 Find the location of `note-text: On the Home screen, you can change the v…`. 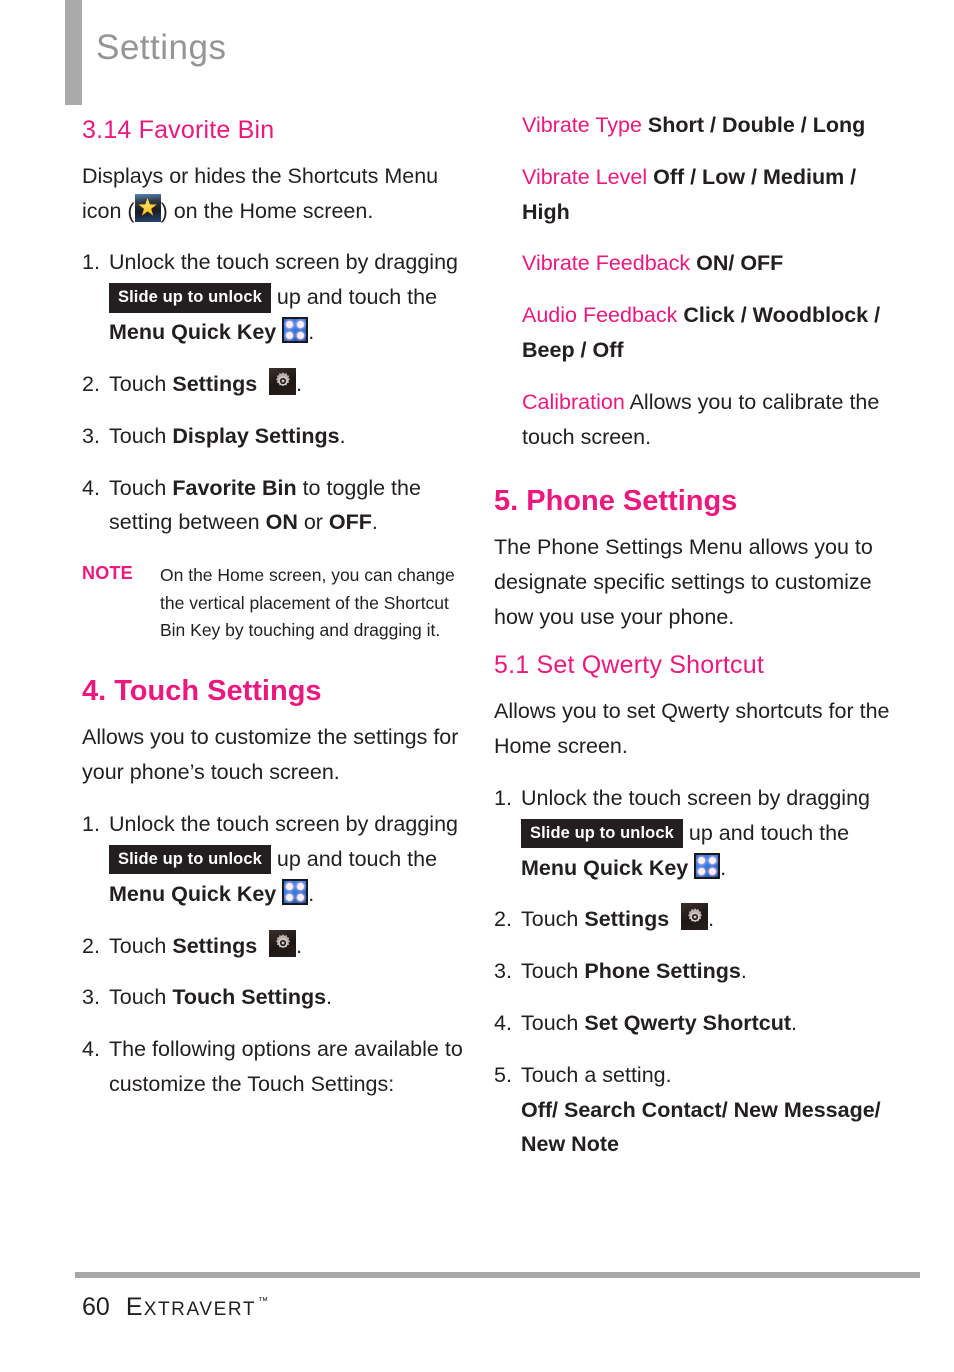

note-text: On the Home screen, you can change the v… is located at coordinates (307, 603).